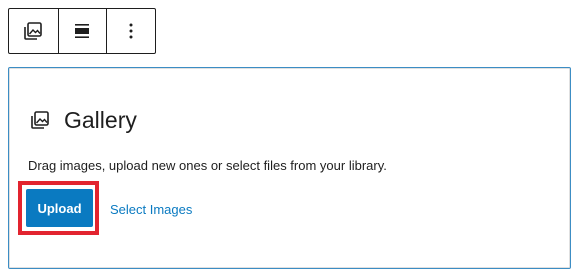 The height and width of the screenshot is (276, 579). I want to click on more-options-button, so click(130, 31).